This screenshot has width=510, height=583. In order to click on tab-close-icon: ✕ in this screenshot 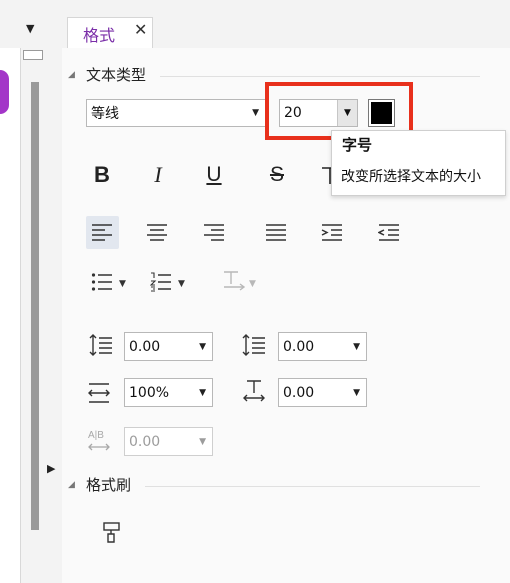, I will do `click(140, 29)`.